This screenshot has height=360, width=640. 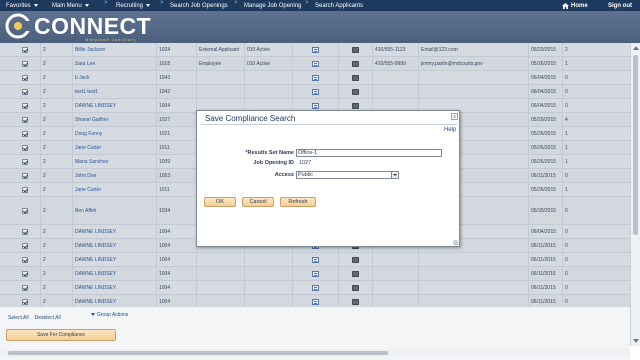 I want to click on scroll-down-icon, so click(x=636, y=341).